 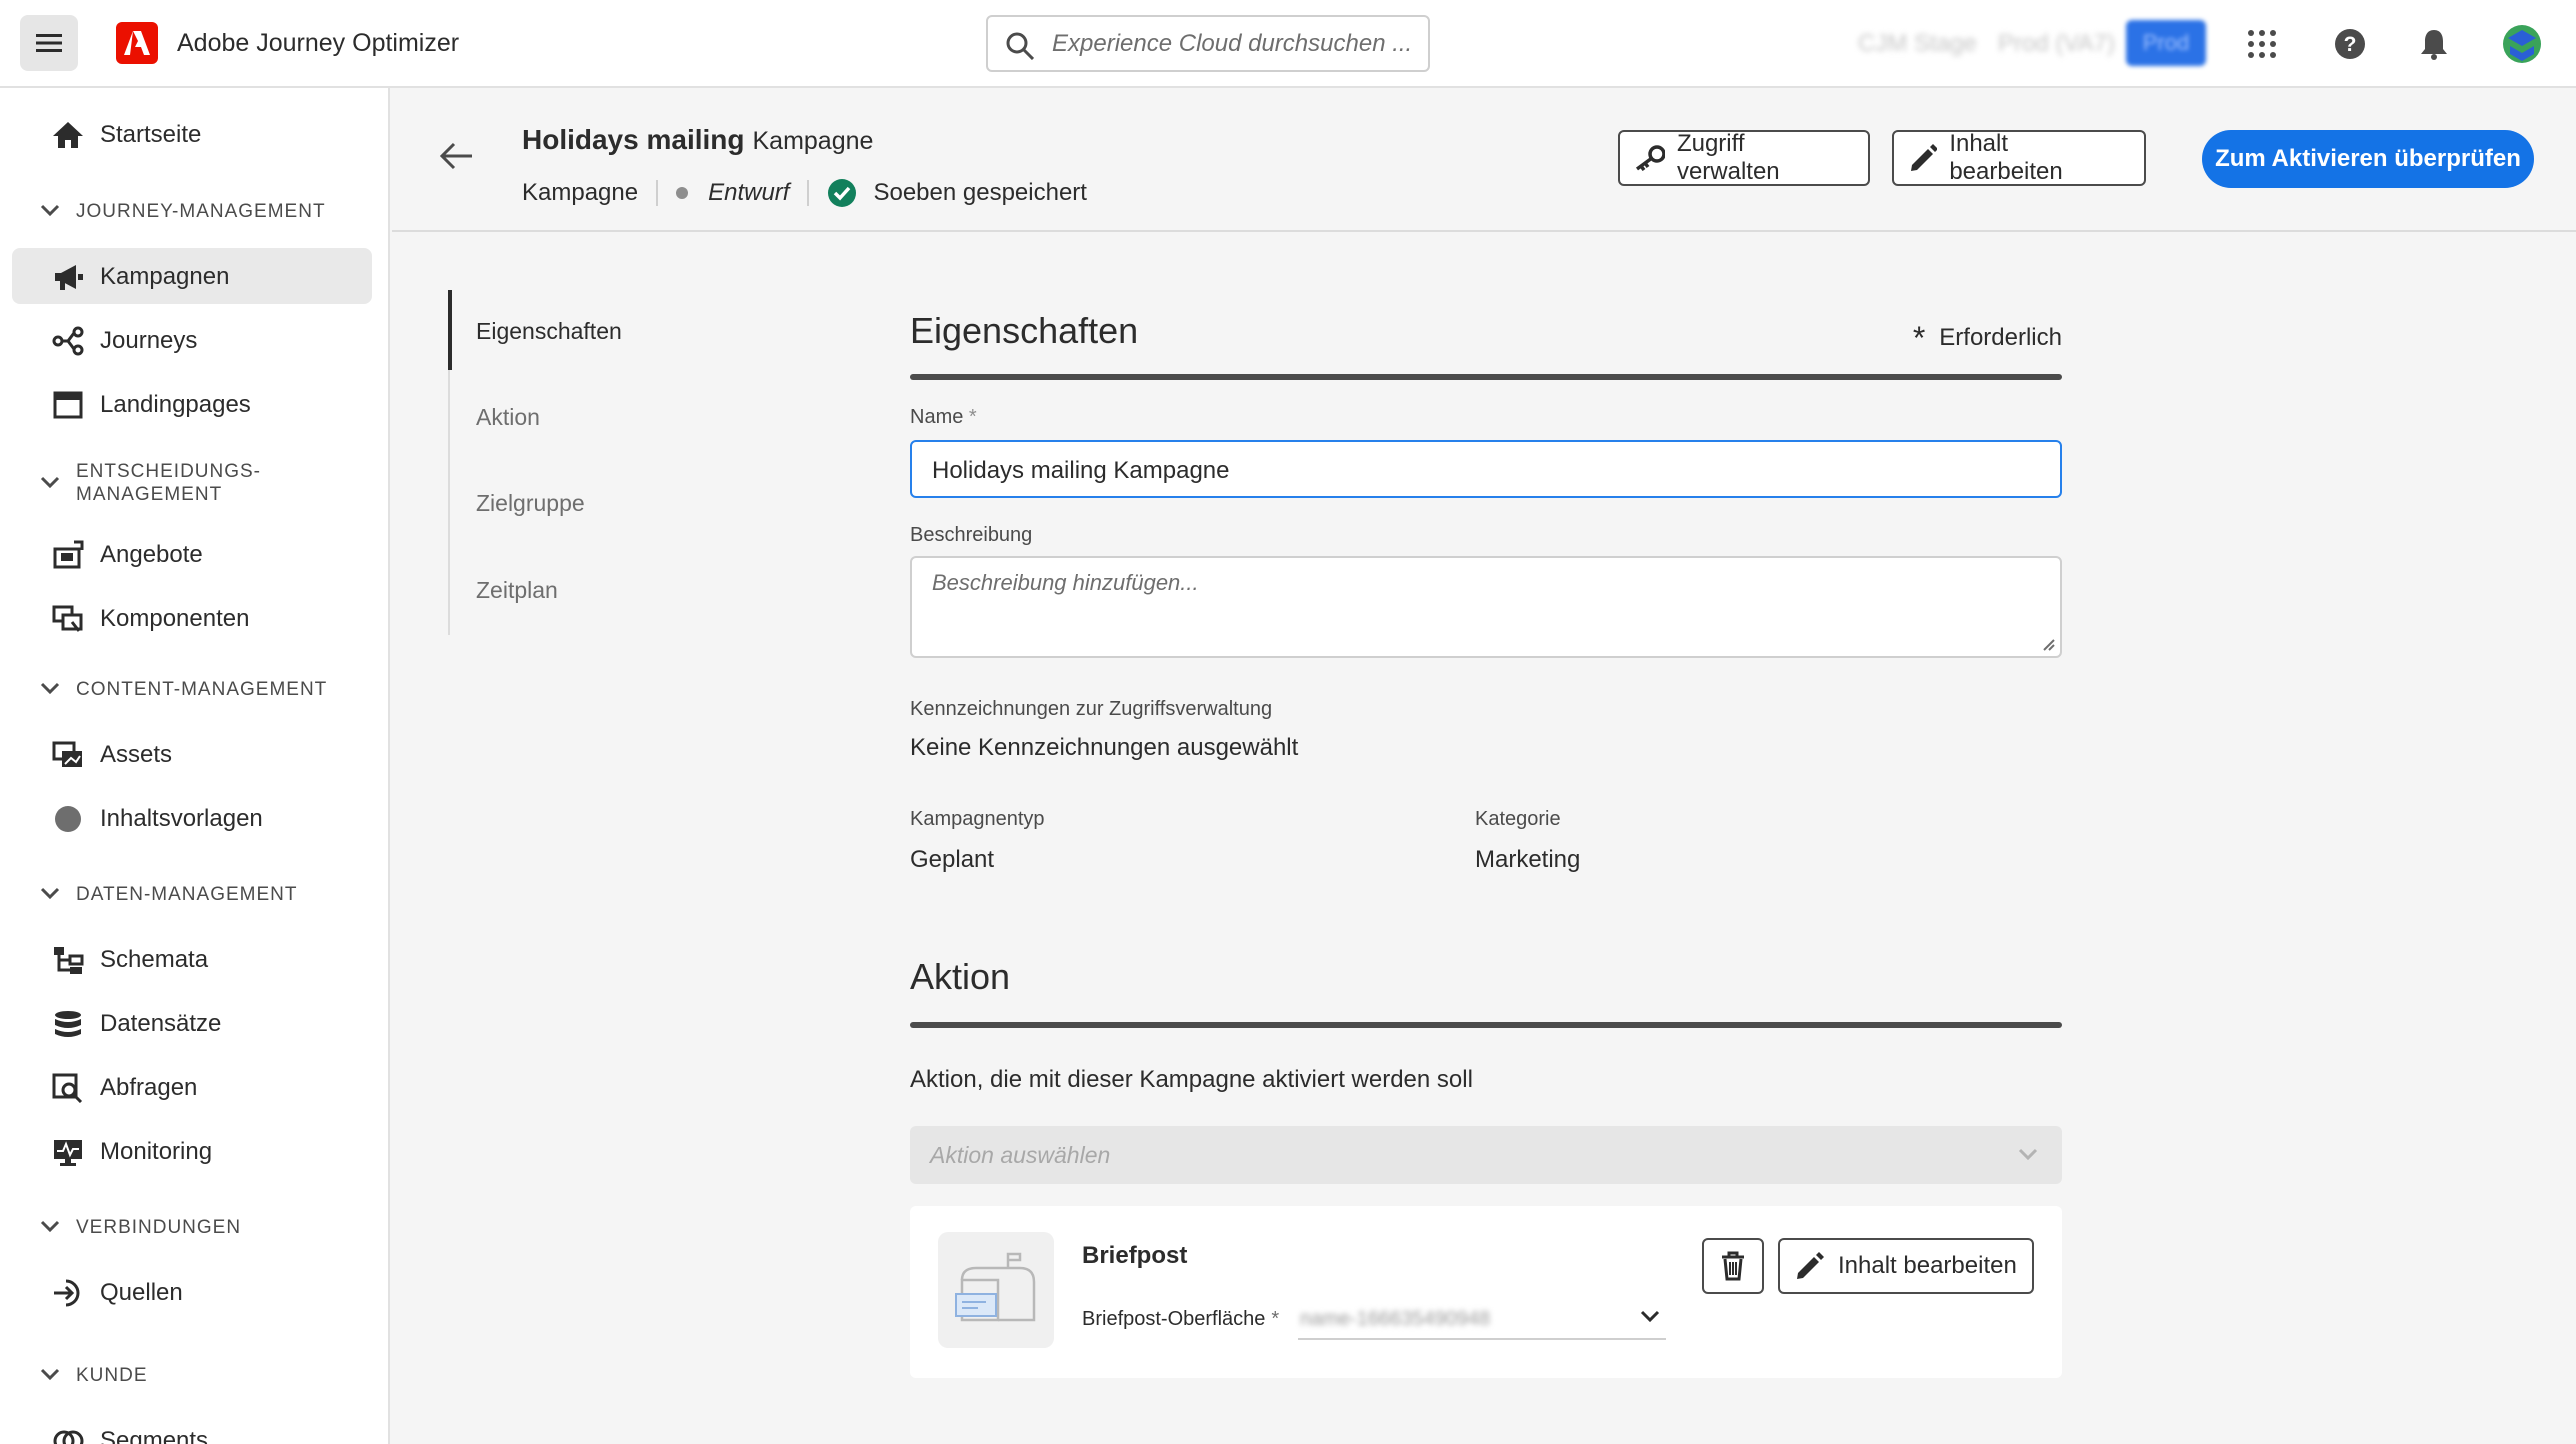 What do you see at coordinates (1024, 330) in the screenshot?
I see `properties-heading: Eigenschaften` at bounding box center [1024, 330].